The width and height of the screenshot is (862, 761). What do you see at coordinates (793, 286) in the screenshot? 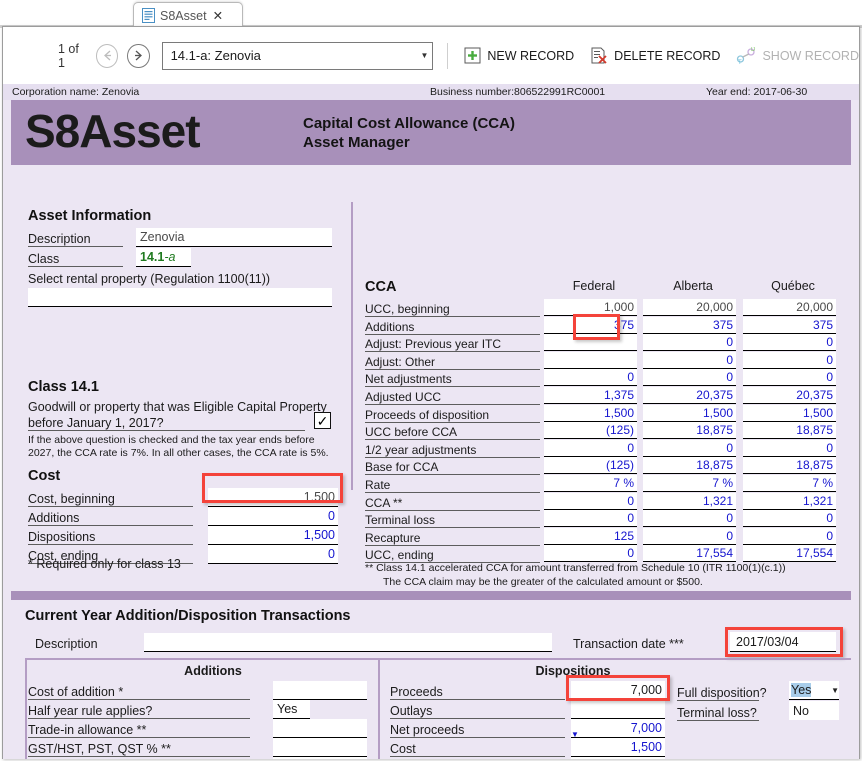
I see `cca-column-header: Québec` at bounding box center [793, 286].